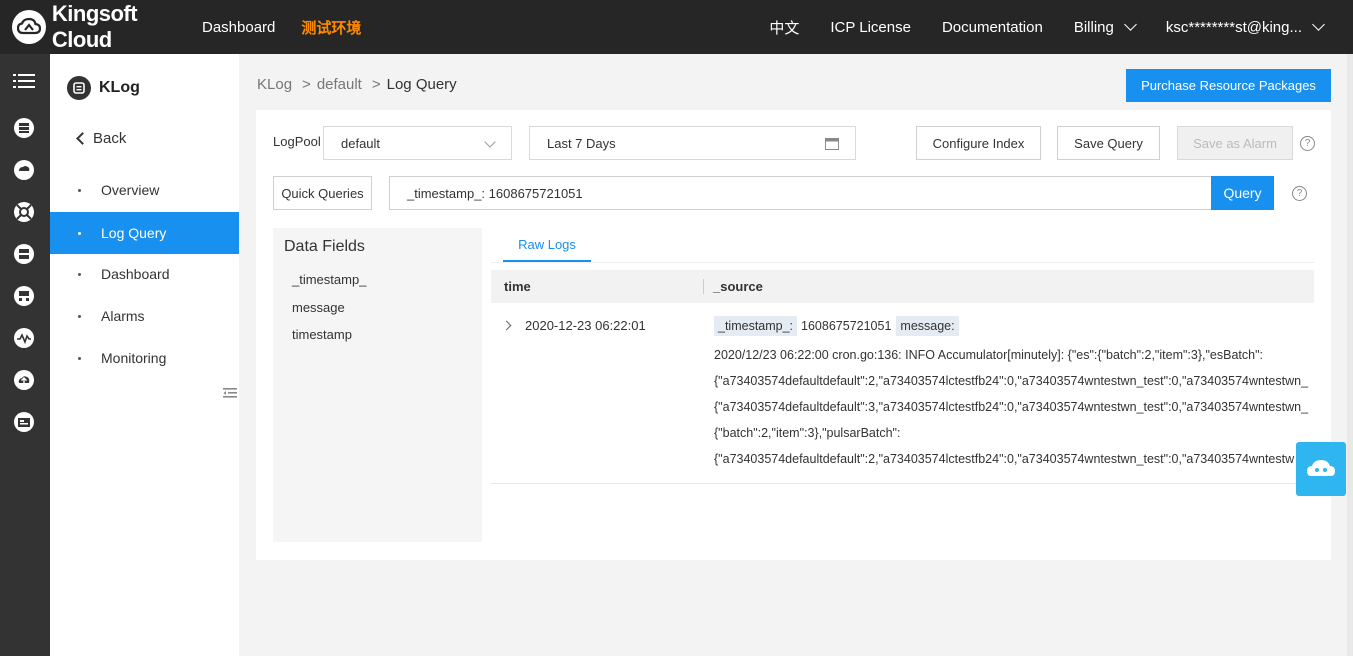 The height and width of the screenshot is (656, 1353). Describe the element at coordinates (29, 27) in the screenshot. I see `cloud-logo-icon` at that location.